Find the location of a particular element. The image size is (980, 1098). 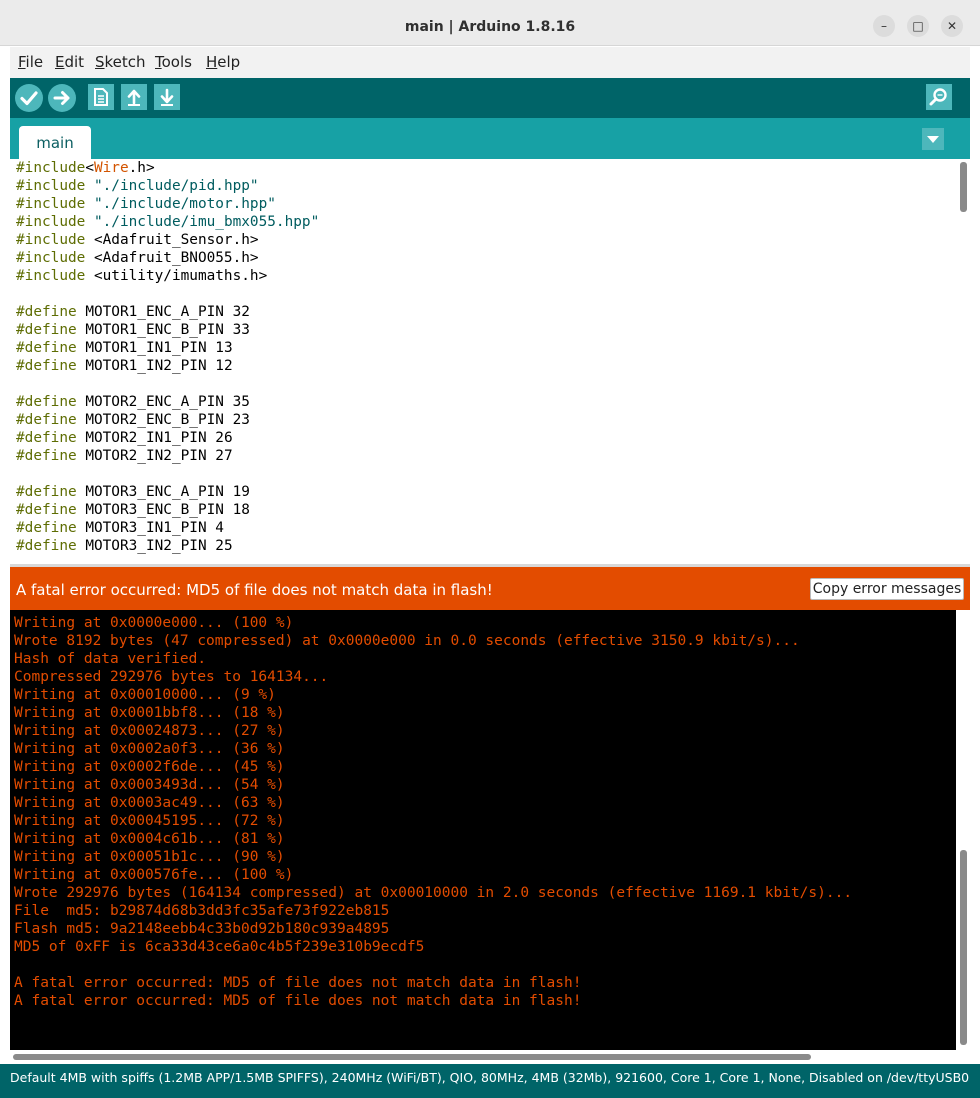

upload-button is located at coordinates (62, 98).